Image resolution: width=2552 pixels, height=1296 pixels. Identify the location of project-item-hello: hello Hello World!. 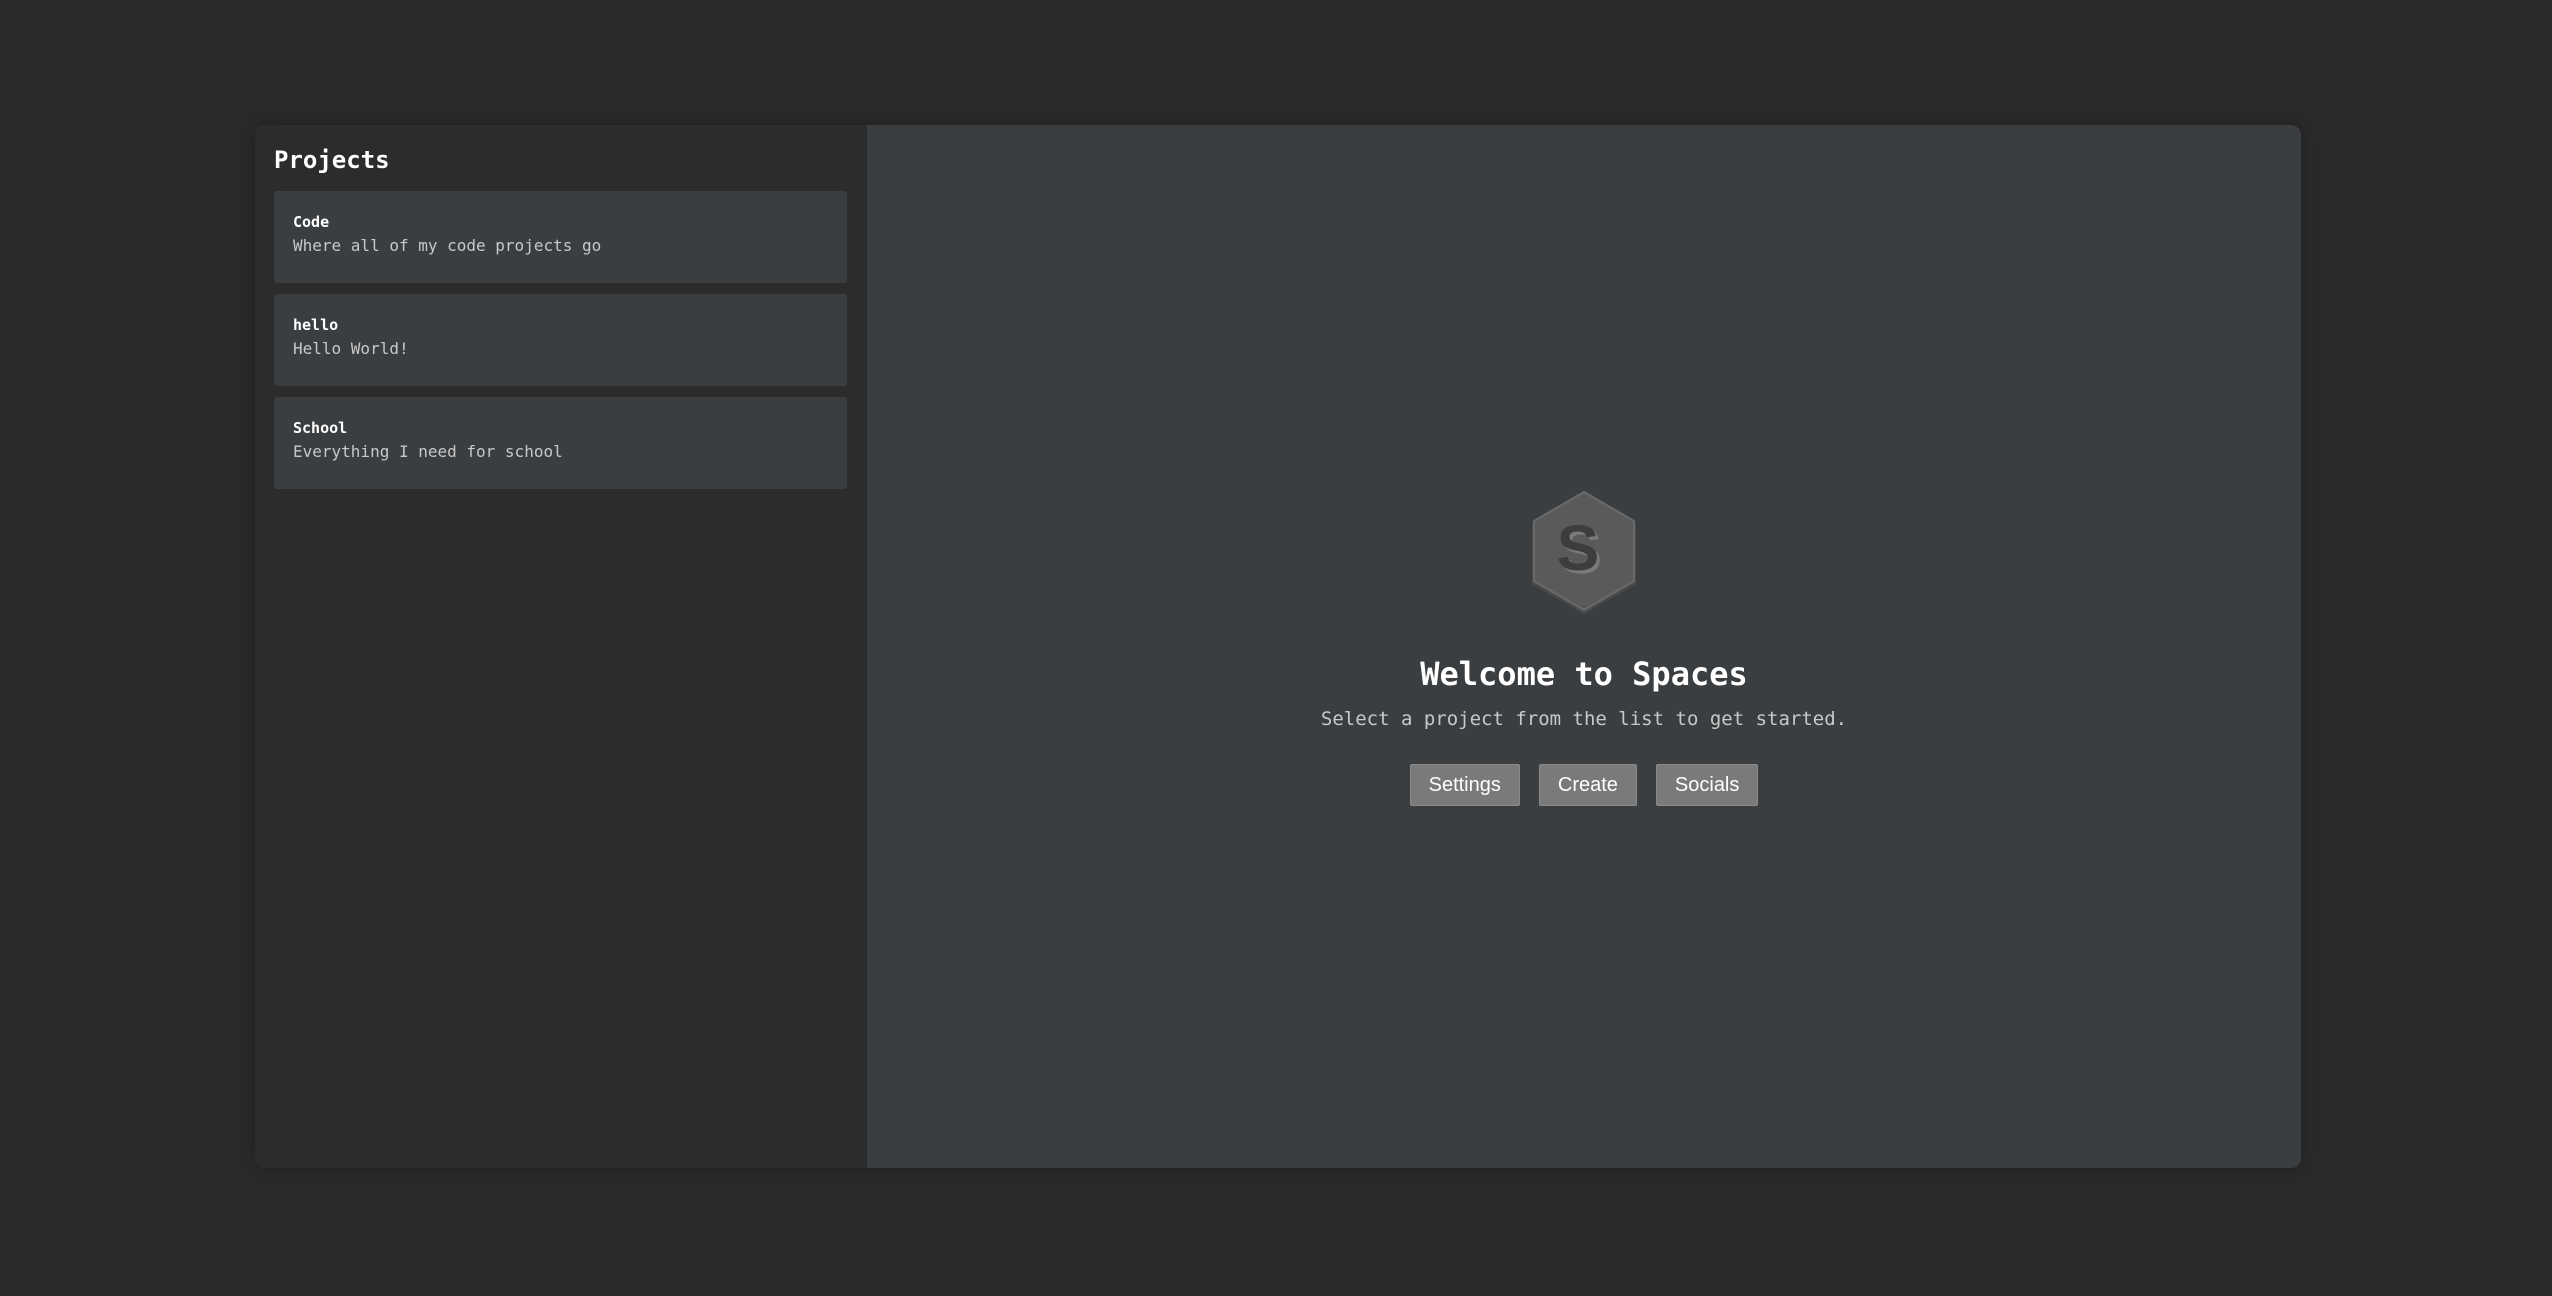
(560, 340).